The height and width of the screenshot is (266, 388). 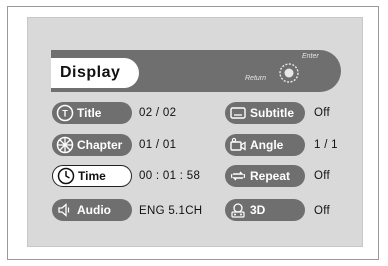 What do you see at coordinates (238, 144) in the screenshot?
I see `camera-angle-icon` at bounding box center [238, 144].